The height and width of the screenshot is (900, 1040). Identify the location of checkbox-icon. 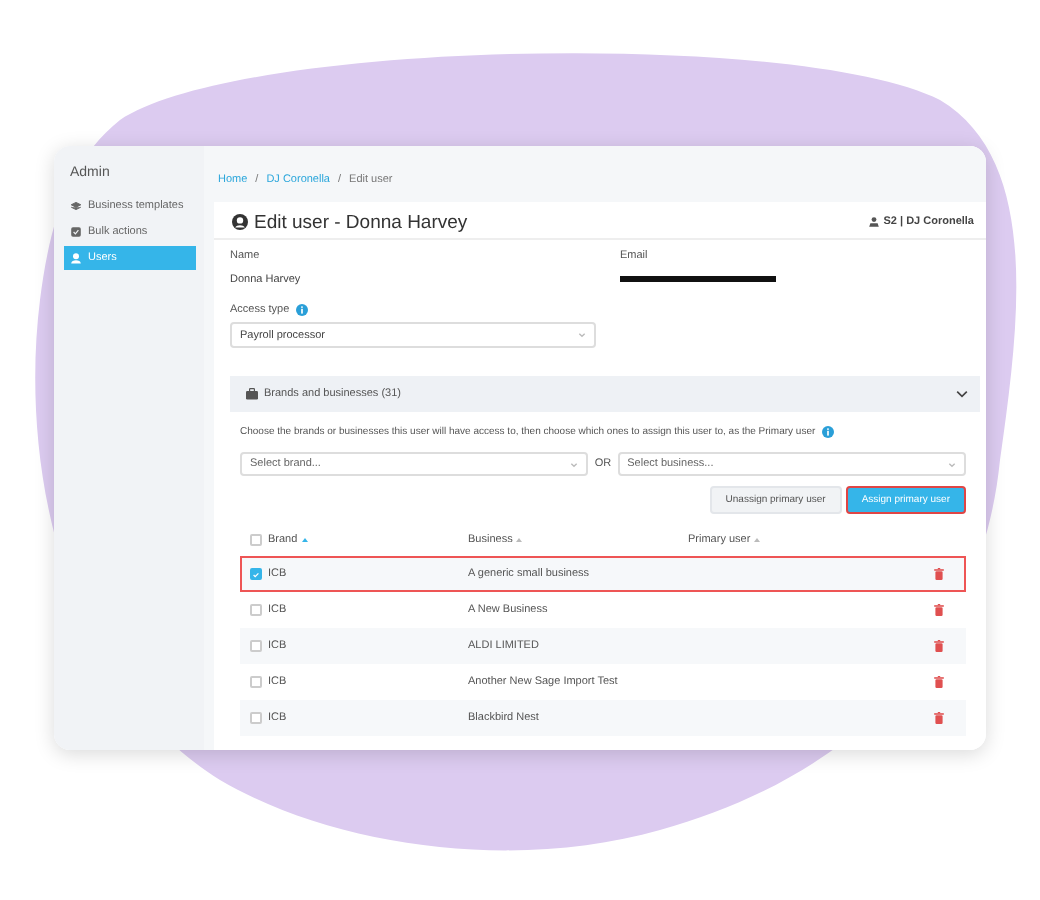
(76, 232).